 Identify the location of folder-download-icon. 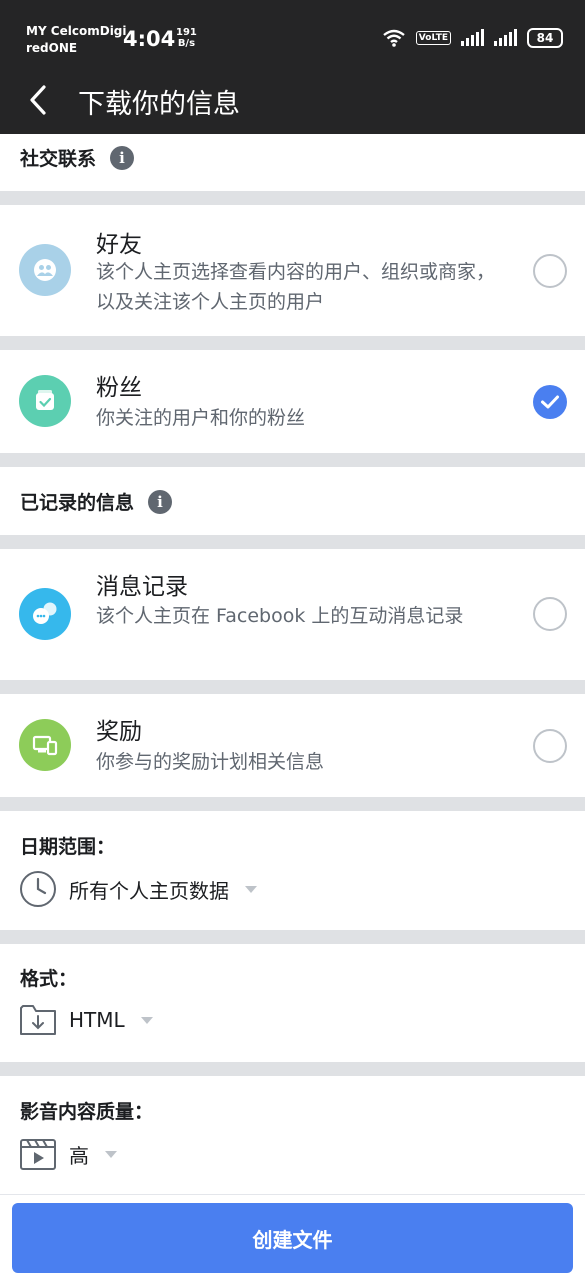
(38, 1020).